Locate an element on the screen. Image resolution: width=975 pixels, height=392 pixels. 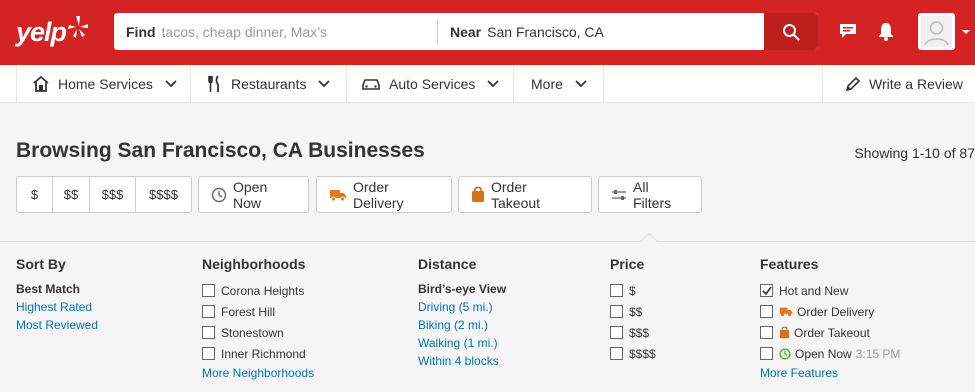
distance-selected: Bird’s-eye View is located at coordinates (462, 289).